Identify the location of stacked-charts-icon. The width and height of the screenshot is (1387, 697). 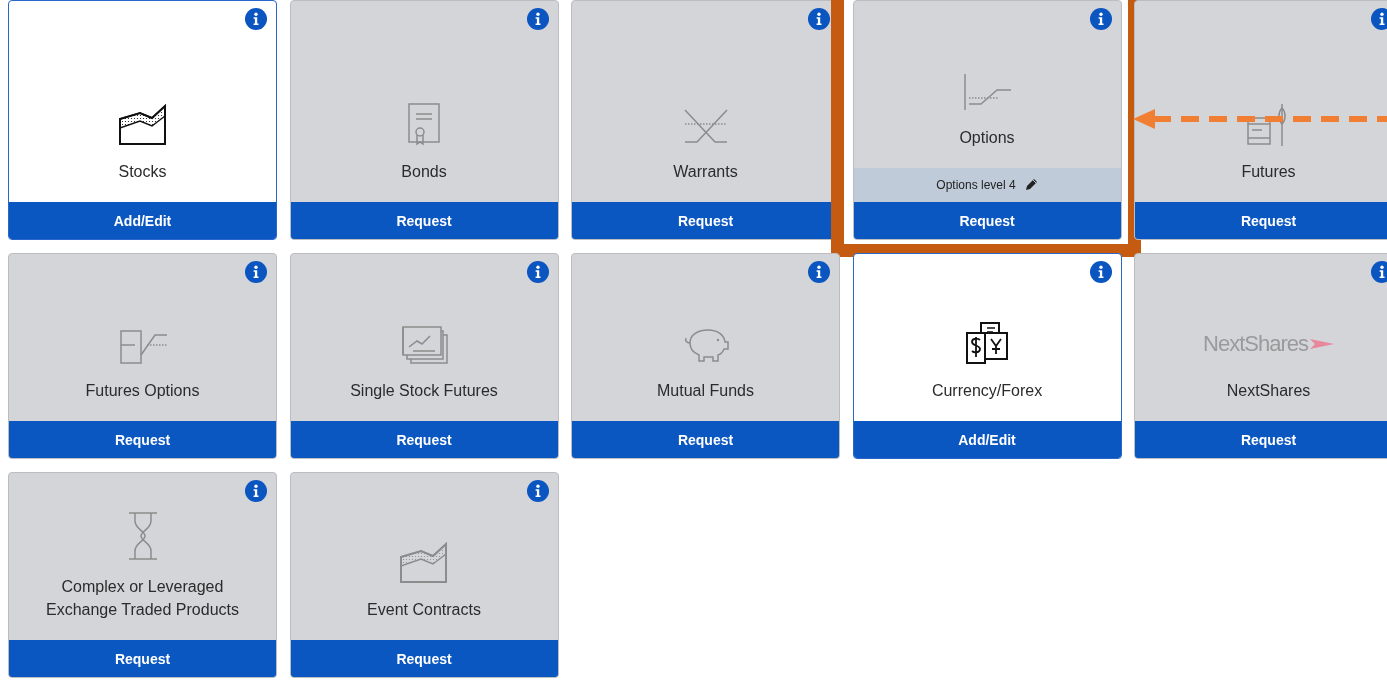
(424, 344).